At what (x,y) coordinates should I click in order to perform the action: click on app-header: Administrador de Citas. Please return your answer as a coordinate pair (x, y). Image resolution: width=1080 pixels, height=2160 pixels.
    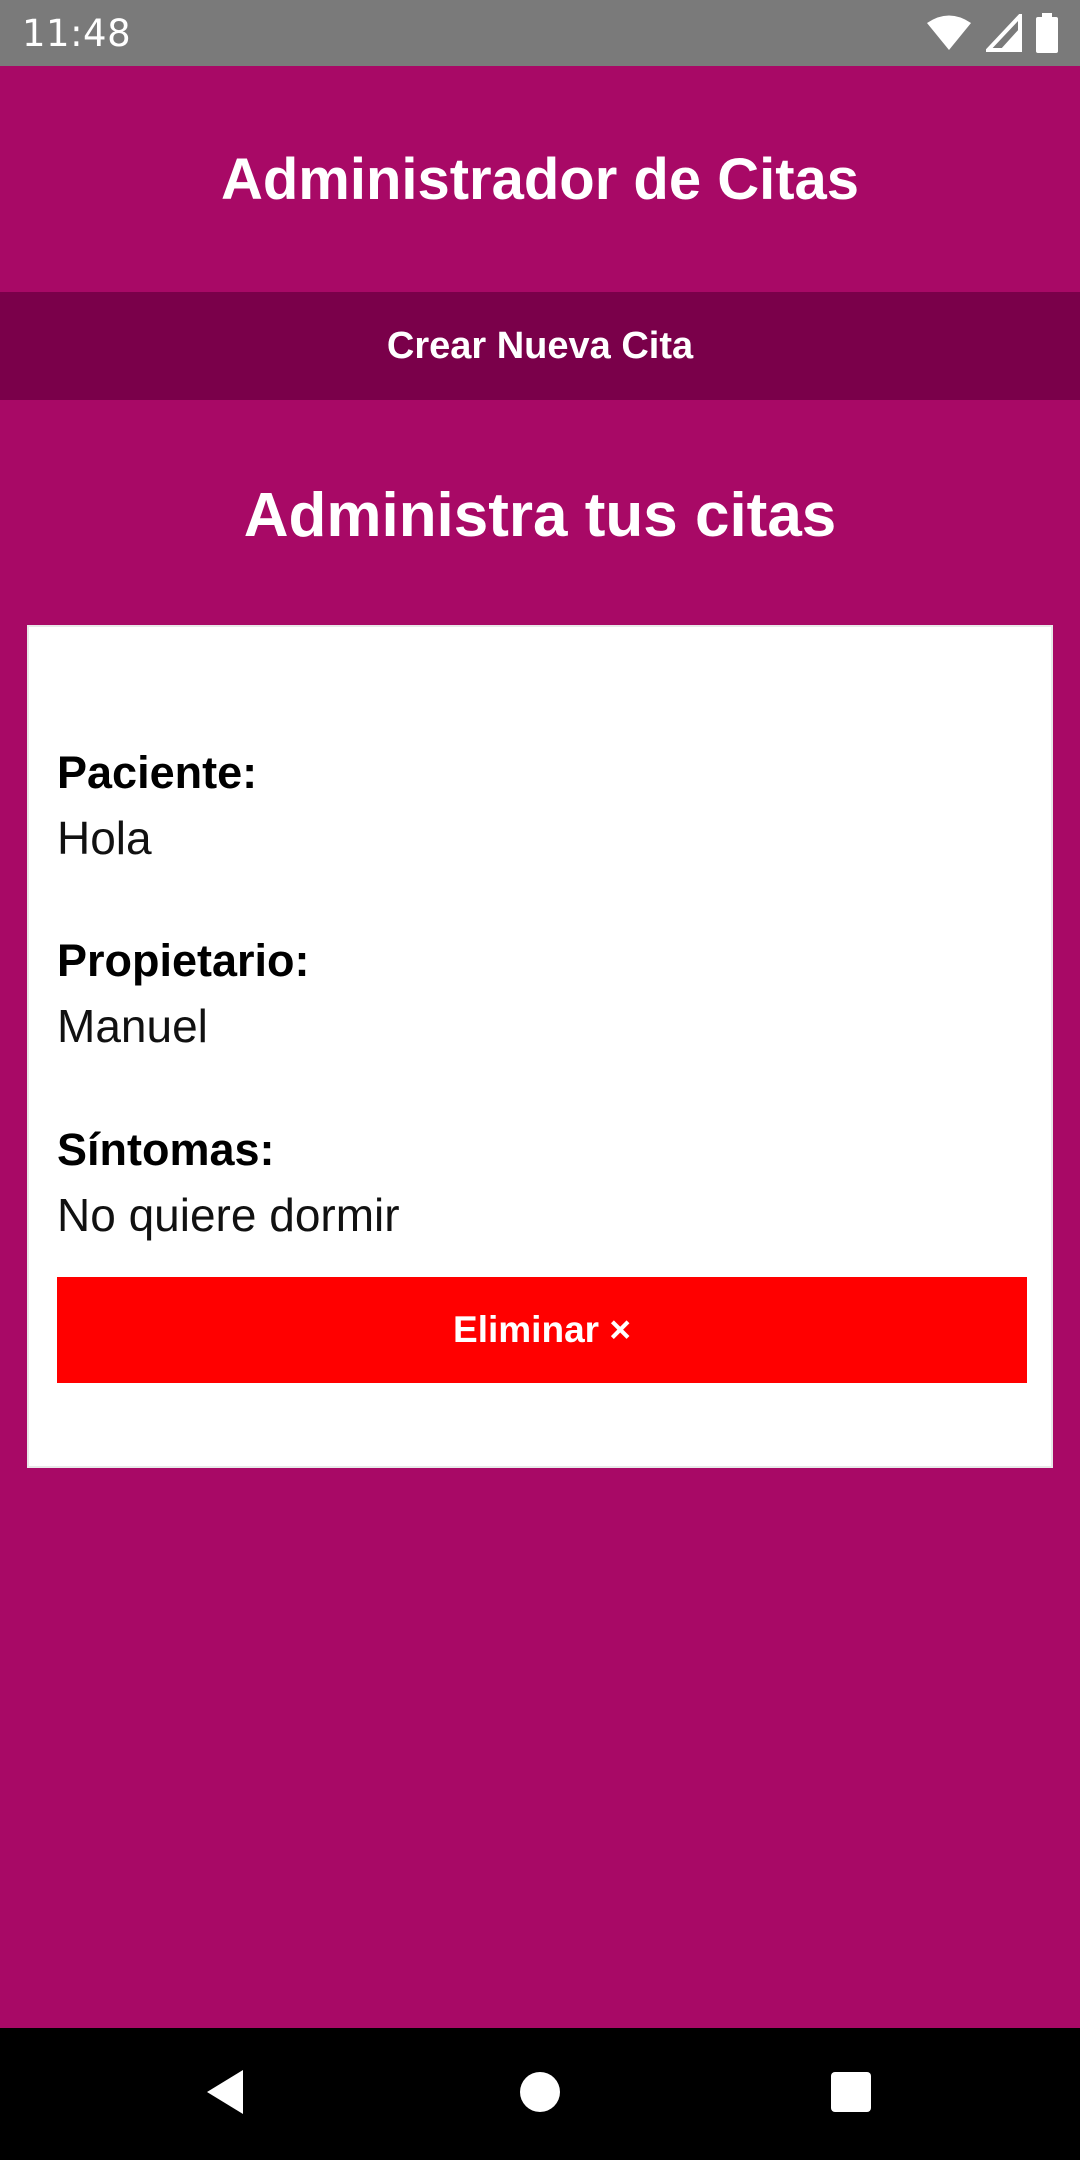
    Looking at the image, I should click on (540, 179).